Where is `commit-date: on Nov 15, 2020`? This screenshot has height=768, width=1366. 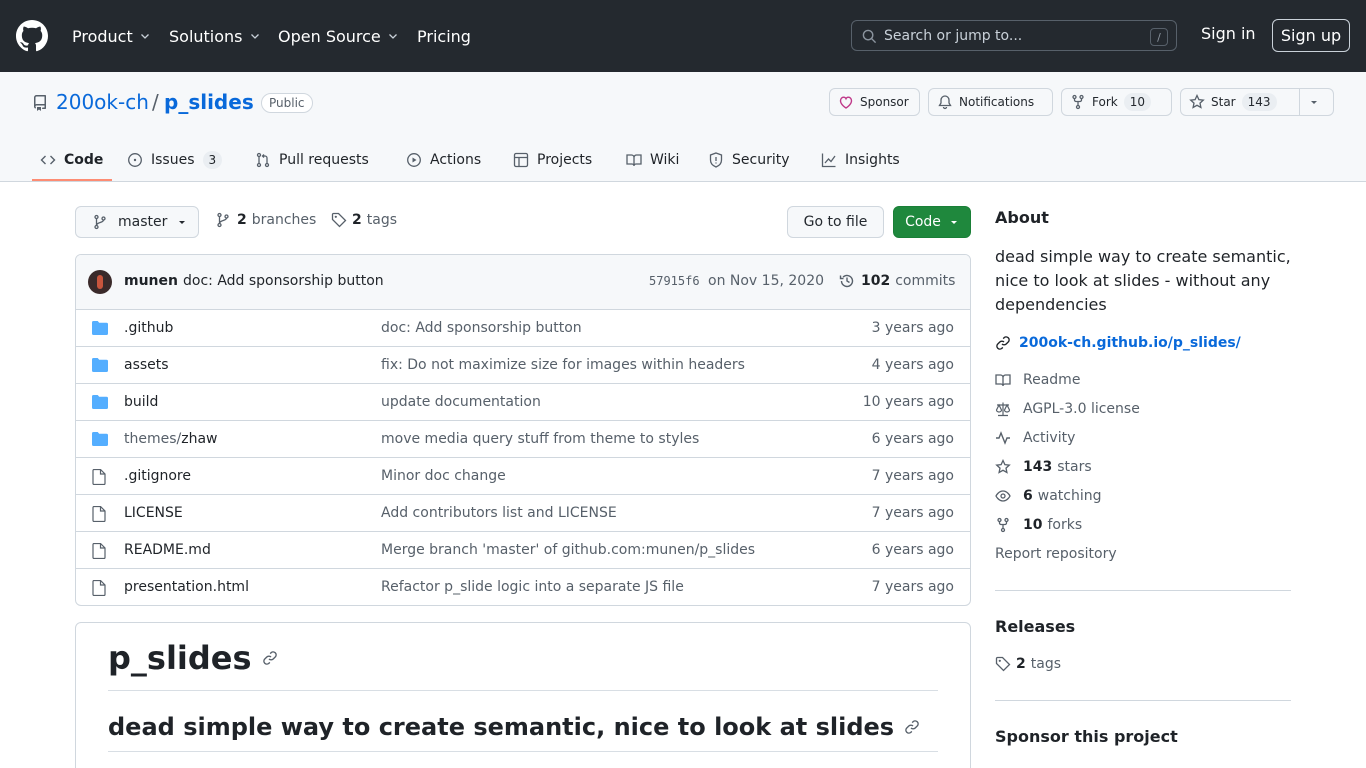
commit-date: on Nov 15, 2020 is located at coordinates (766, 281).